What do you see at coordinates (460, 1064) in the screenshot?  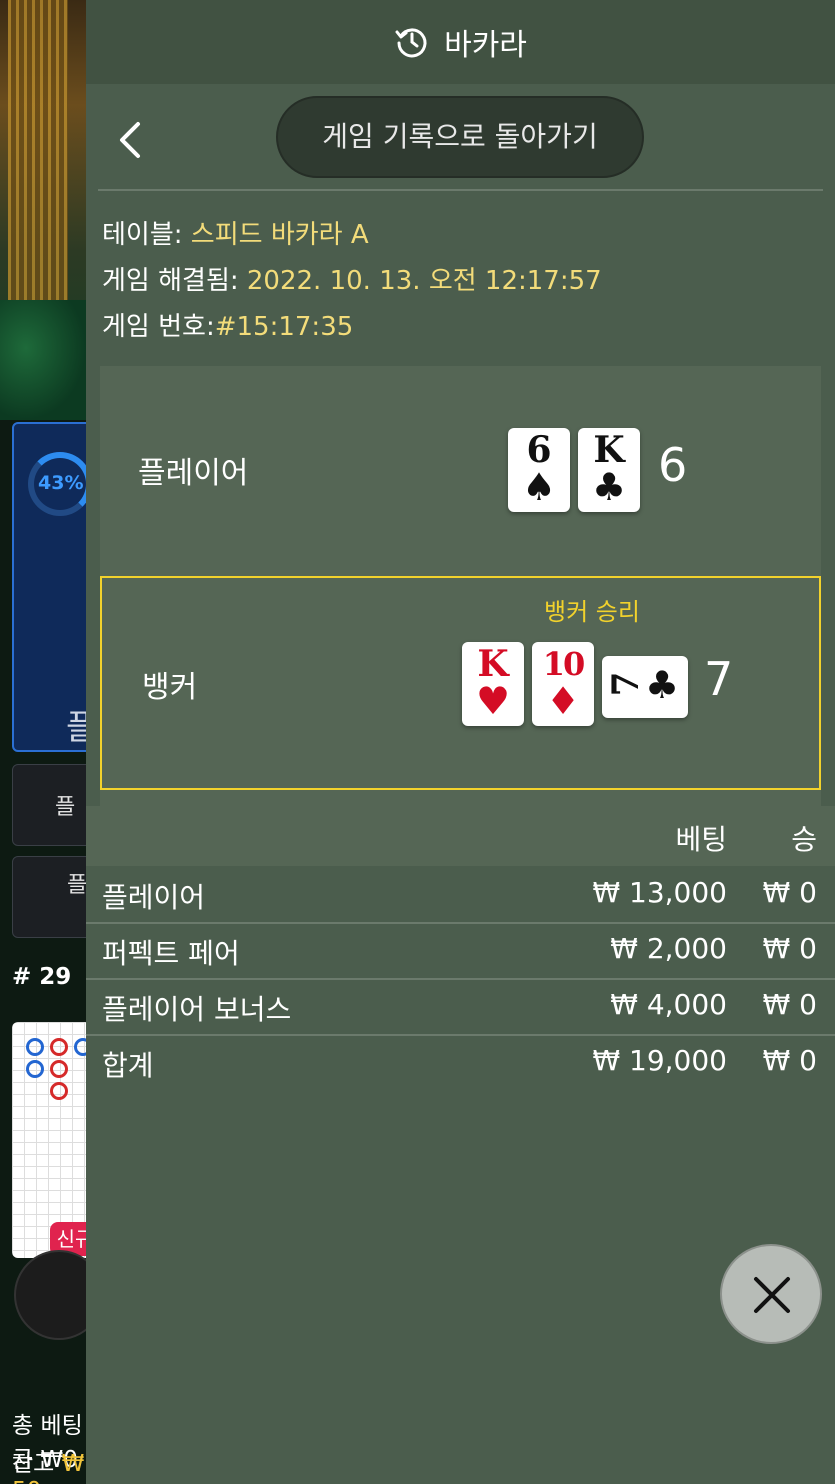 I see `table-total-row: 합계 ₩ 19,000 ₩ 0` at bounding box center [460, 1064].